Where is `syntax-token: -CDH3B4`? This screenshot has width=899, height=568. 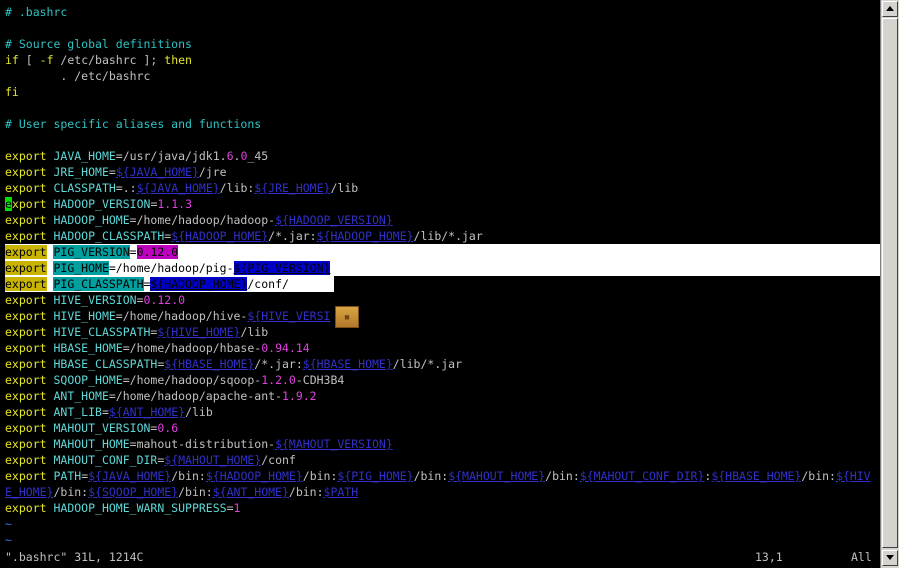
syntax-token: -CDH3B4 is located at coordinates (320, 380).